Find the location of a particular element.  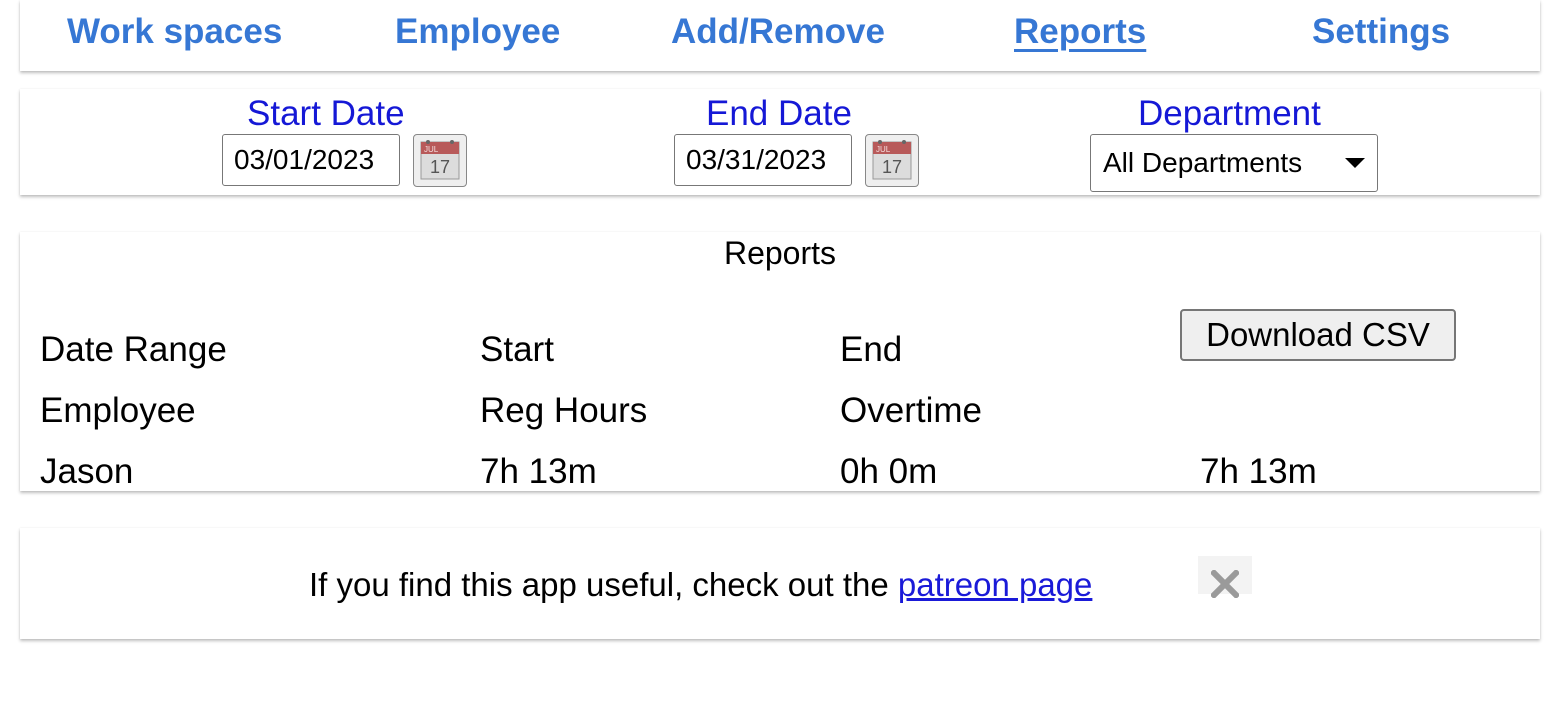

start-date-calendar-button: JUL 17 is located at coordinates (440, 160).